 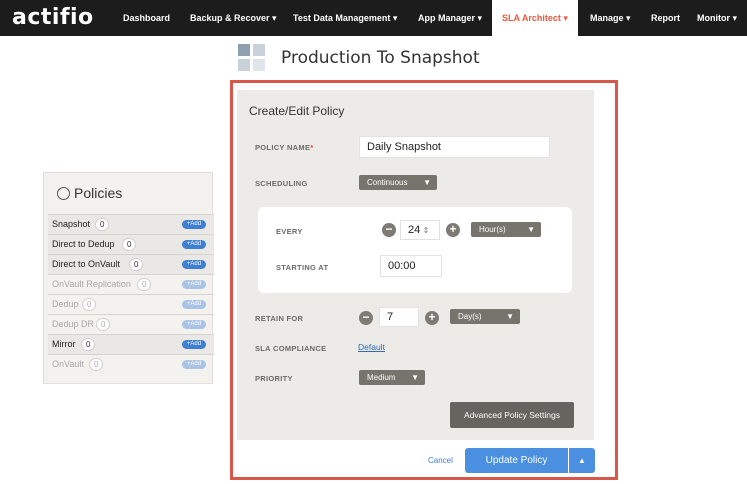 I want to click on retain-for-input: 7, so click(x=399, y=317).